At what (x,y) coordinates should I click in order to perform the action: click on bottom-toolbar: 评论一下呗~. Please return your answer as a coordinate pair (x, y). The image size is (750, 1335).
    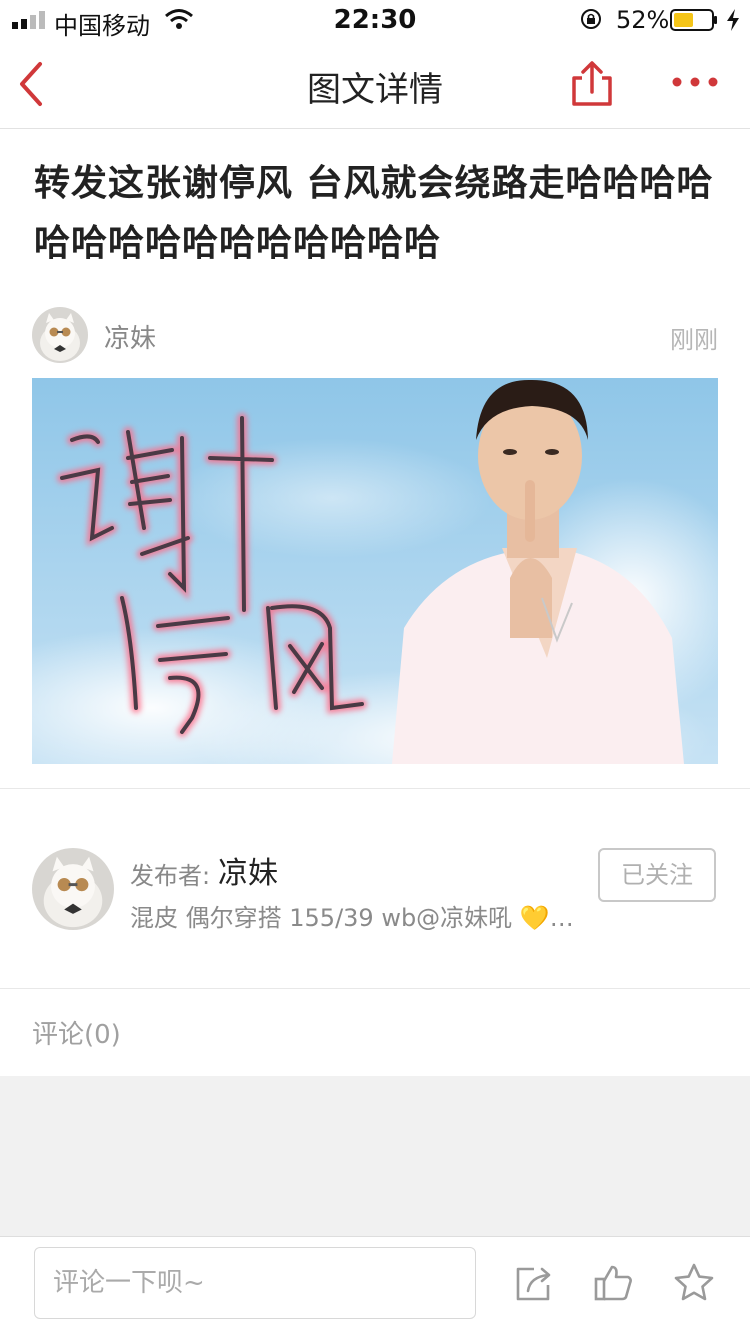
    Looking at the image, I should click on (375, 1285).